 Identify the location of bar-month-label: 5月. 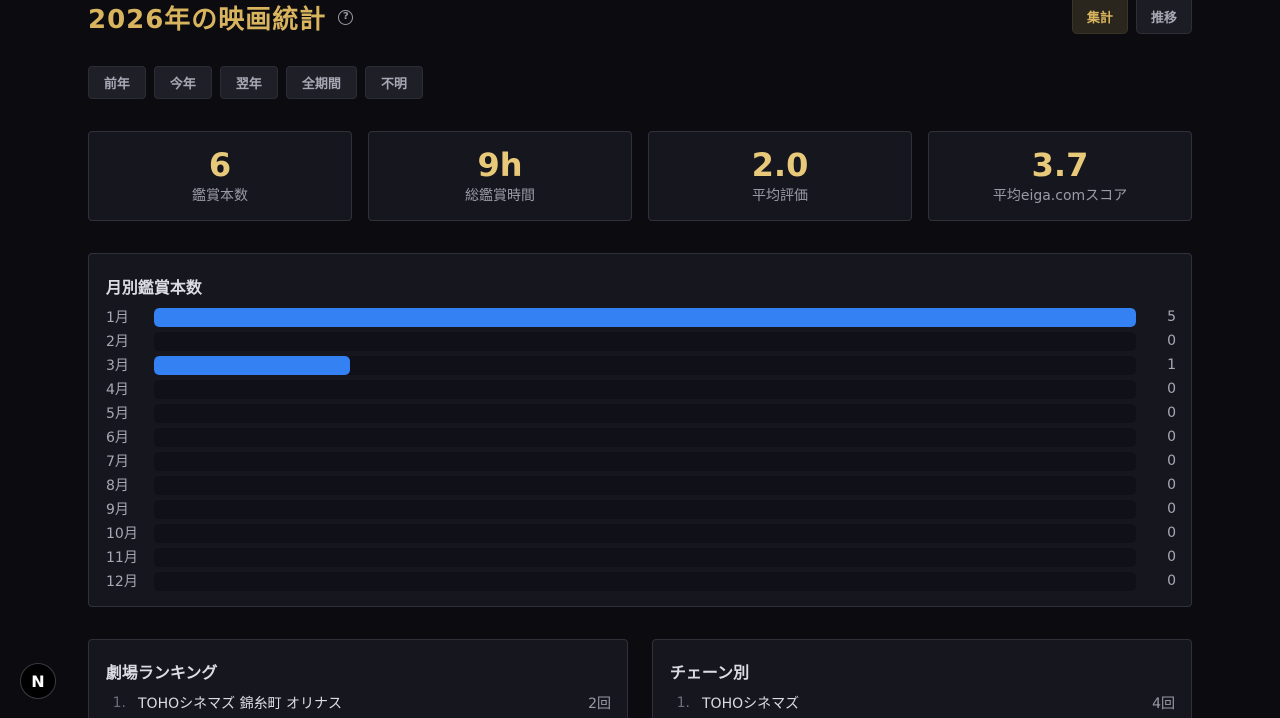
(117, 414).